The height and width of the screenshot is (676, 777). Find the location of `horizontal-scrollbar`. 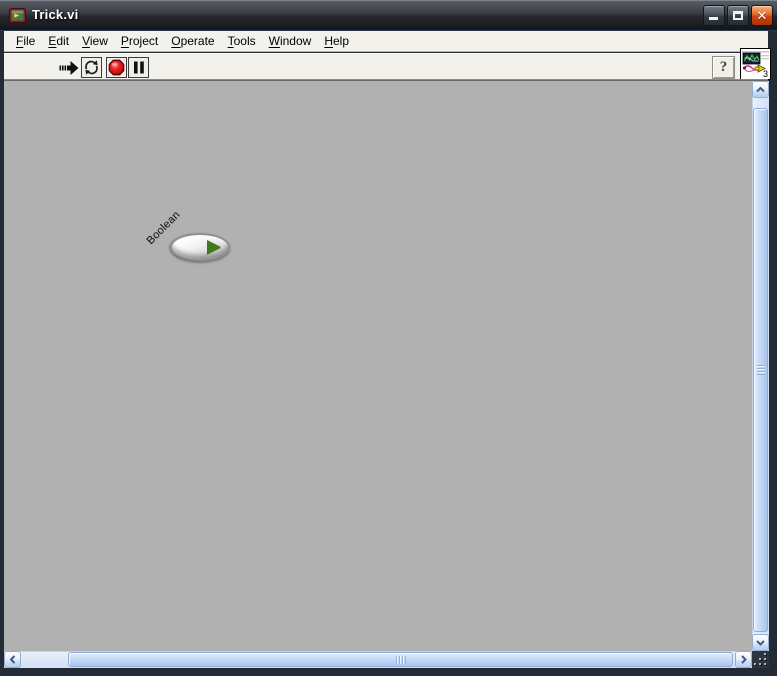

horizontal-scrollbar is located at coordinates (378, 659).